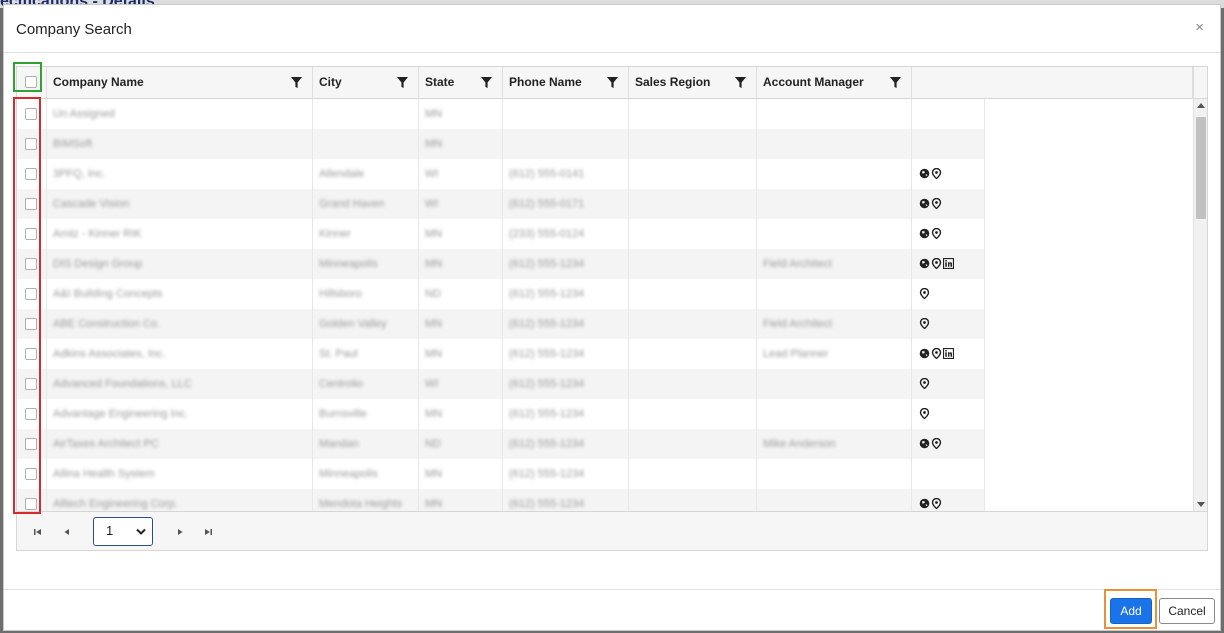 The width and height of the screenshot is (1224, 633). I want to click on column-label: State, so click(440, 82).